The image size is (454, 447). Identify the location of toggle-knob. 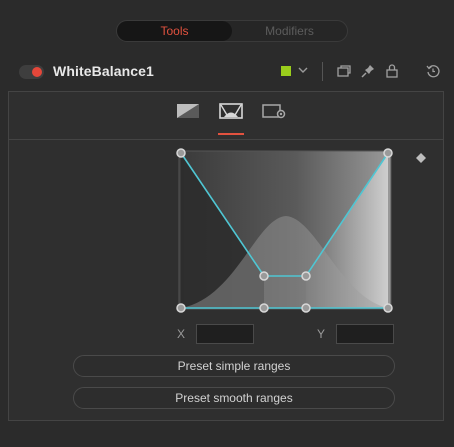
(37, 72).